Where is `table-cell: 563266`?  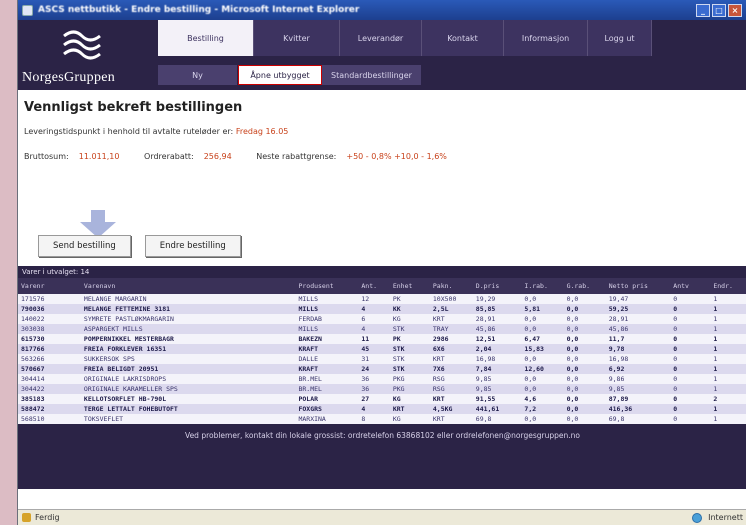 table-cell: 563266 is located at coordinates (49, 359).